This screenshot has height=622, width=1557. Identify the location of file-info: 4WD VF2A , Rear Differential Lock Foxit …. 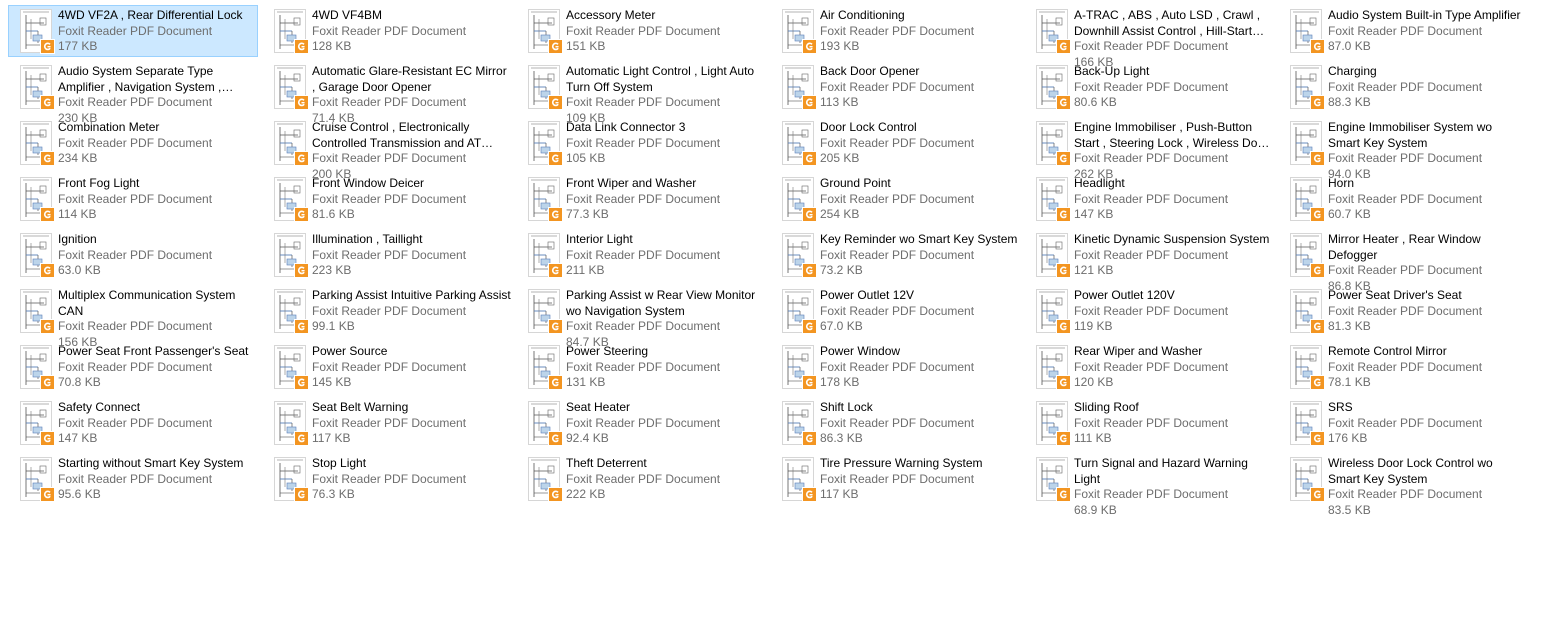
(157, 30).